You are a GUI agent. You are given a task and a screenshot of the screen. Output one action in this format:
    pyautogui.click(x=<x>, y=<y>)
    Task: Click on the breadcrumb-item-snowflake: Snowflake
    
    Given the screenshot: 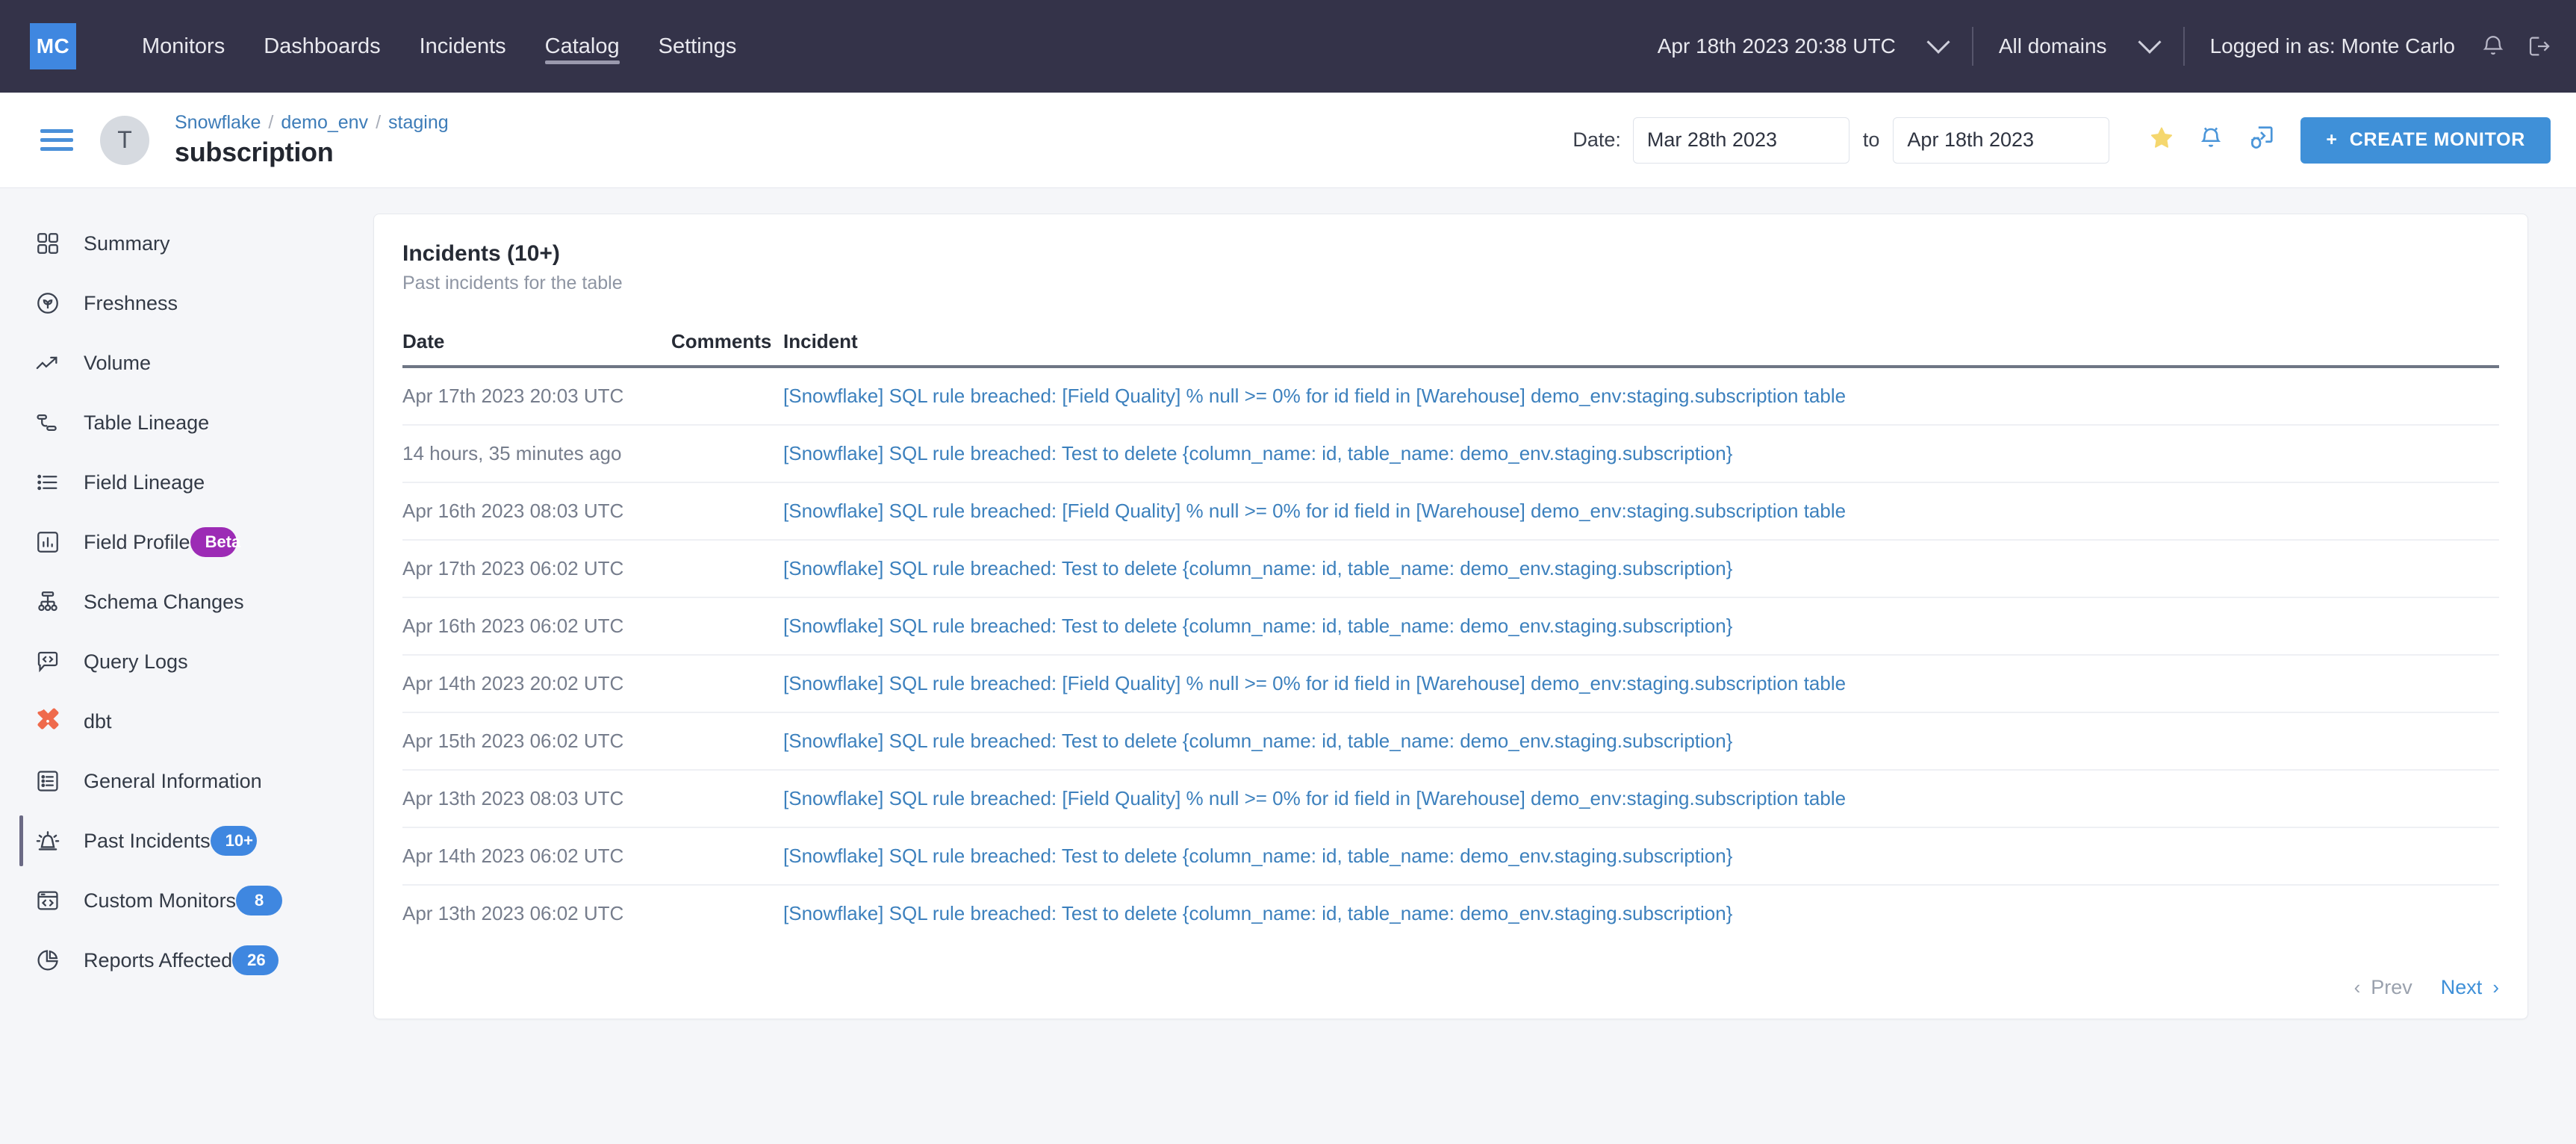 What is the action you would take?
    pyautogui.click(x=218, y=123)
    